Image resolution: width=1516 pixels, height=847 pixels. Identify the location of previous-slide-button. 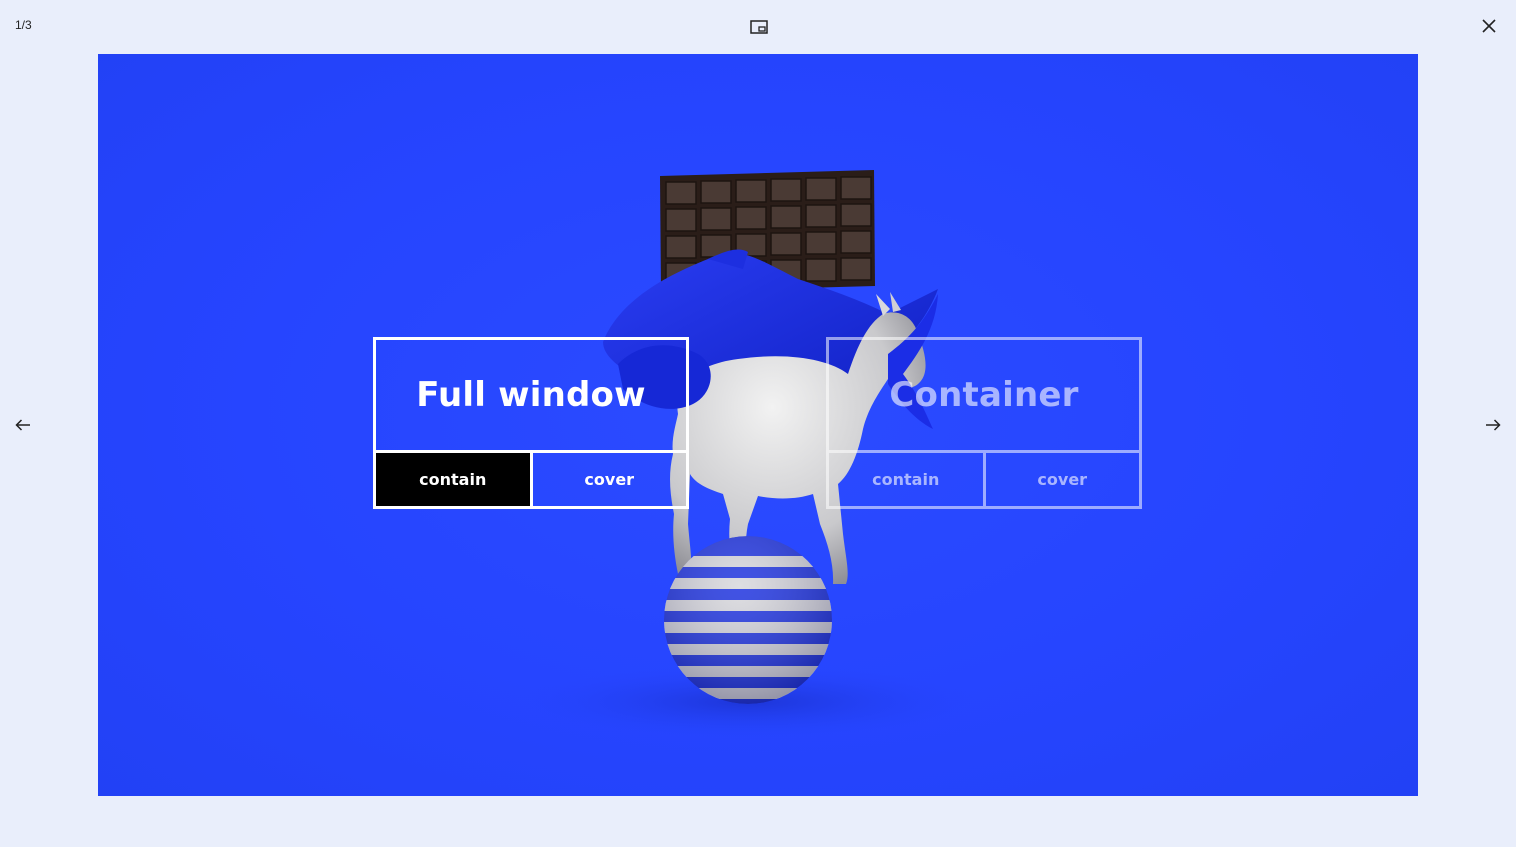
(23, 425).